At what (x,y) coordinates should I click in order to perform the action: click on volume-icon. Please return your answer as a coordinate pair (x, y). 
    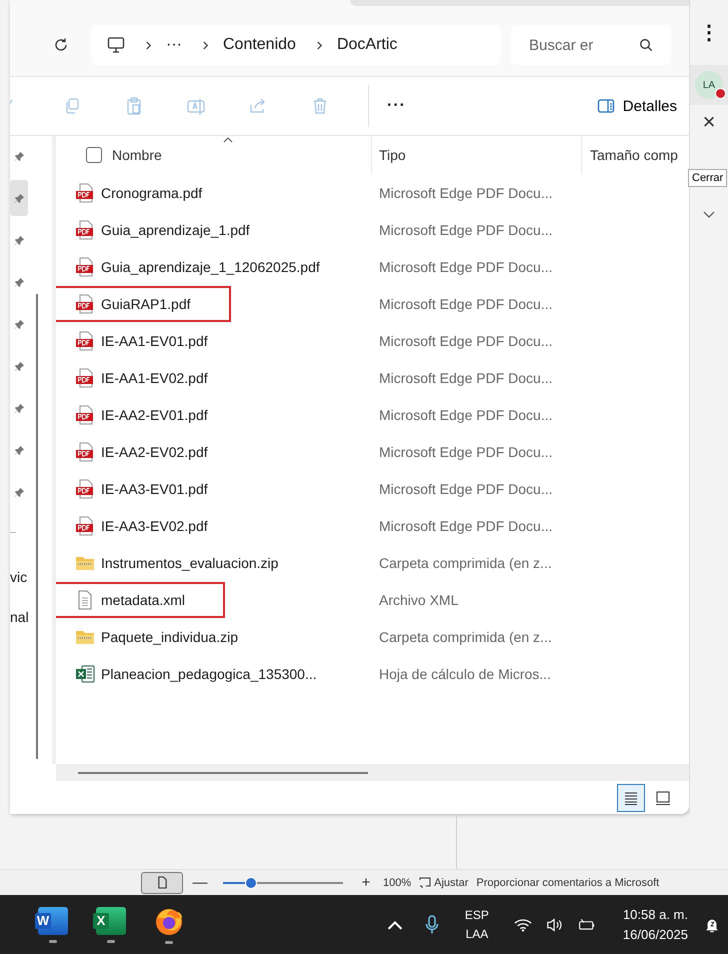
    Looking at the image, I should click on (555, 924).